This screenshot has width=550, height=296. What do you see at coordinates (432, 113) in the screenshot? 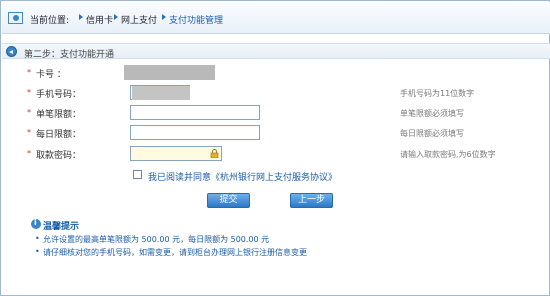
I see `single-limit-hint: 单笔限额必须填写` at bounding box center [432, 113].